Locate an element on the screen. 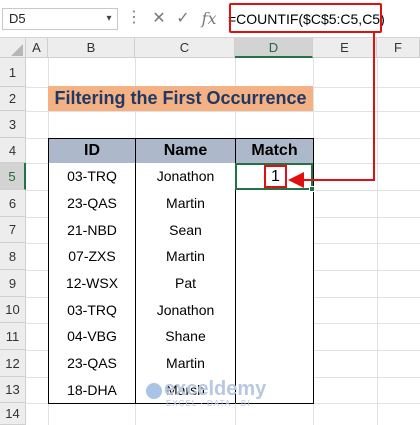 The height and width of the screenshot is (425, 420). watermark-logo-icon is located at coordinates (154, 391).